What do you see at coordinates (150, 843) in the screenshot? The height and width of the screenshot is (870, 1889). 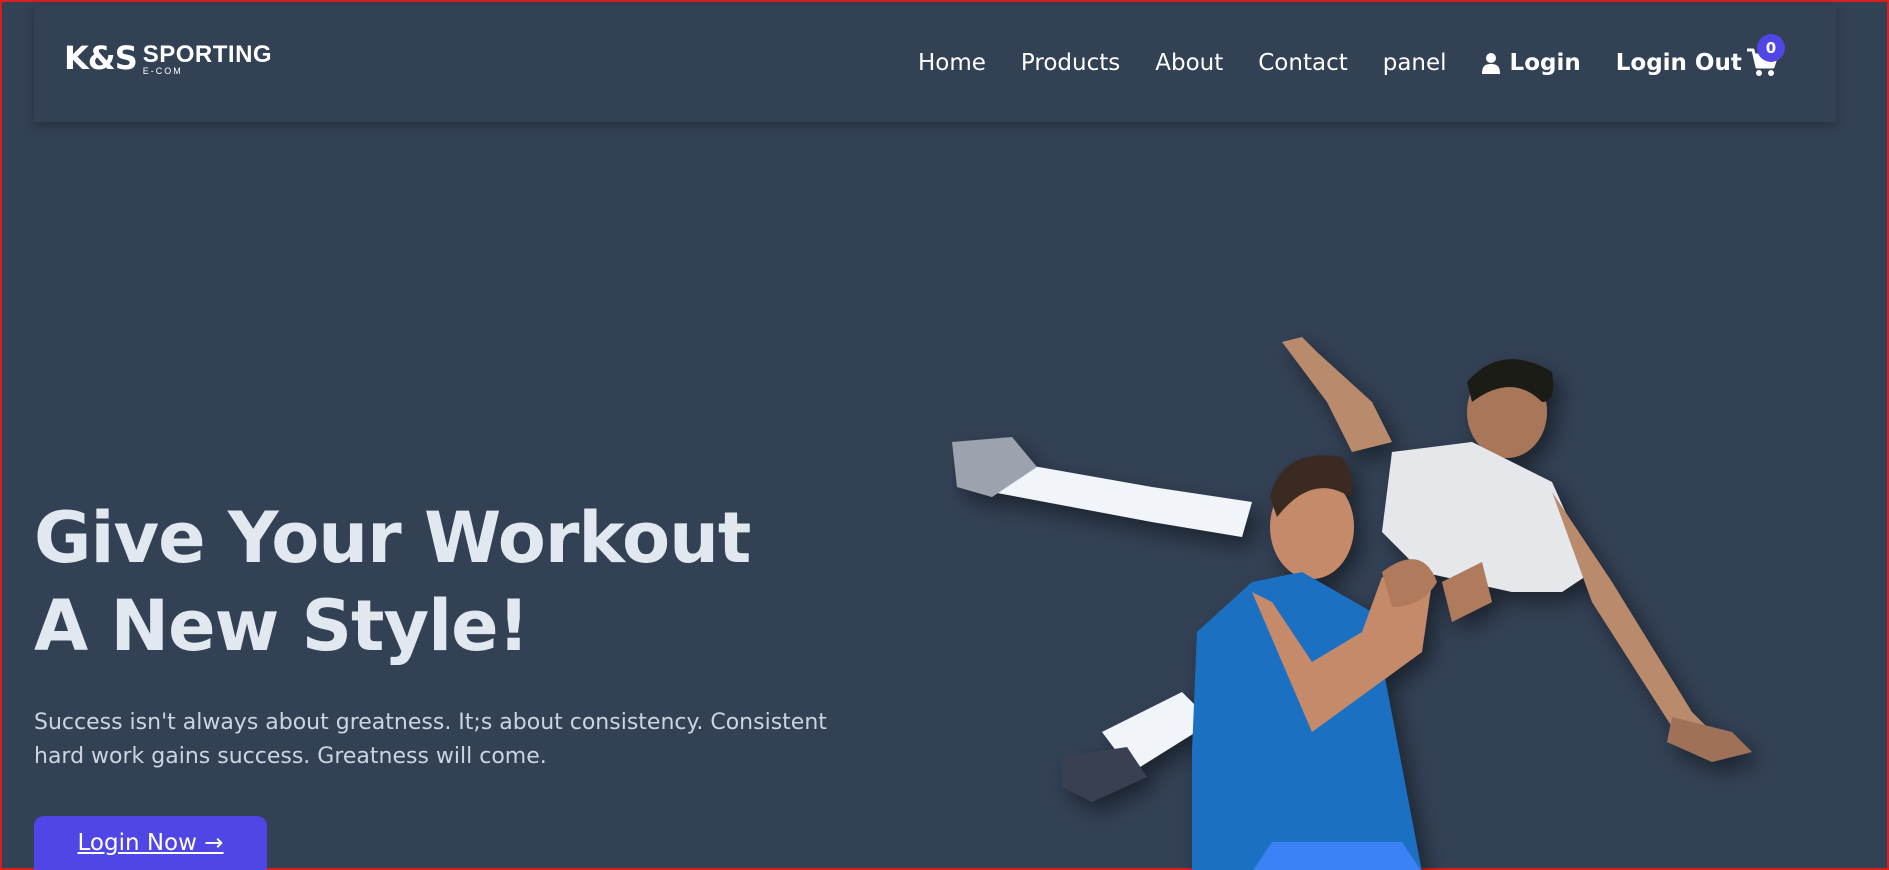 I see `login-now-button: Login Now →` at bounding box center [150, 843].